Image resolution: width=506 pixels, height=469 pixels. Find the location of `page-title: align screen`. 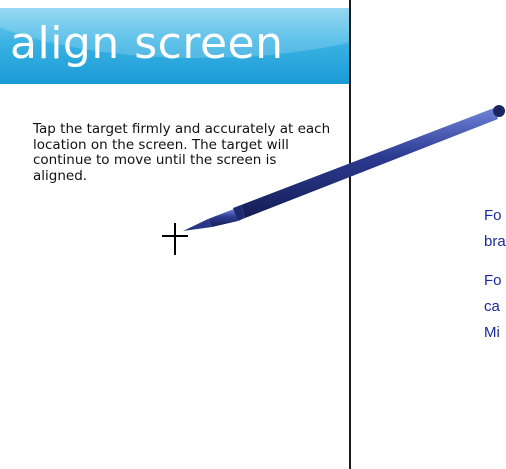

page-title: align screen is located at coordinates (147, 43).